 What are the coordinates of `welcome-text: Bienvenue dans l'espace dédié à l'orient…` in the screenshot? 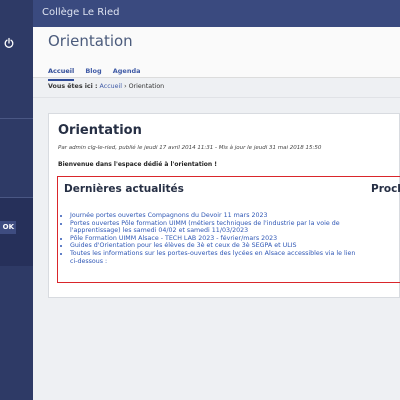 It's located at (137, 164).